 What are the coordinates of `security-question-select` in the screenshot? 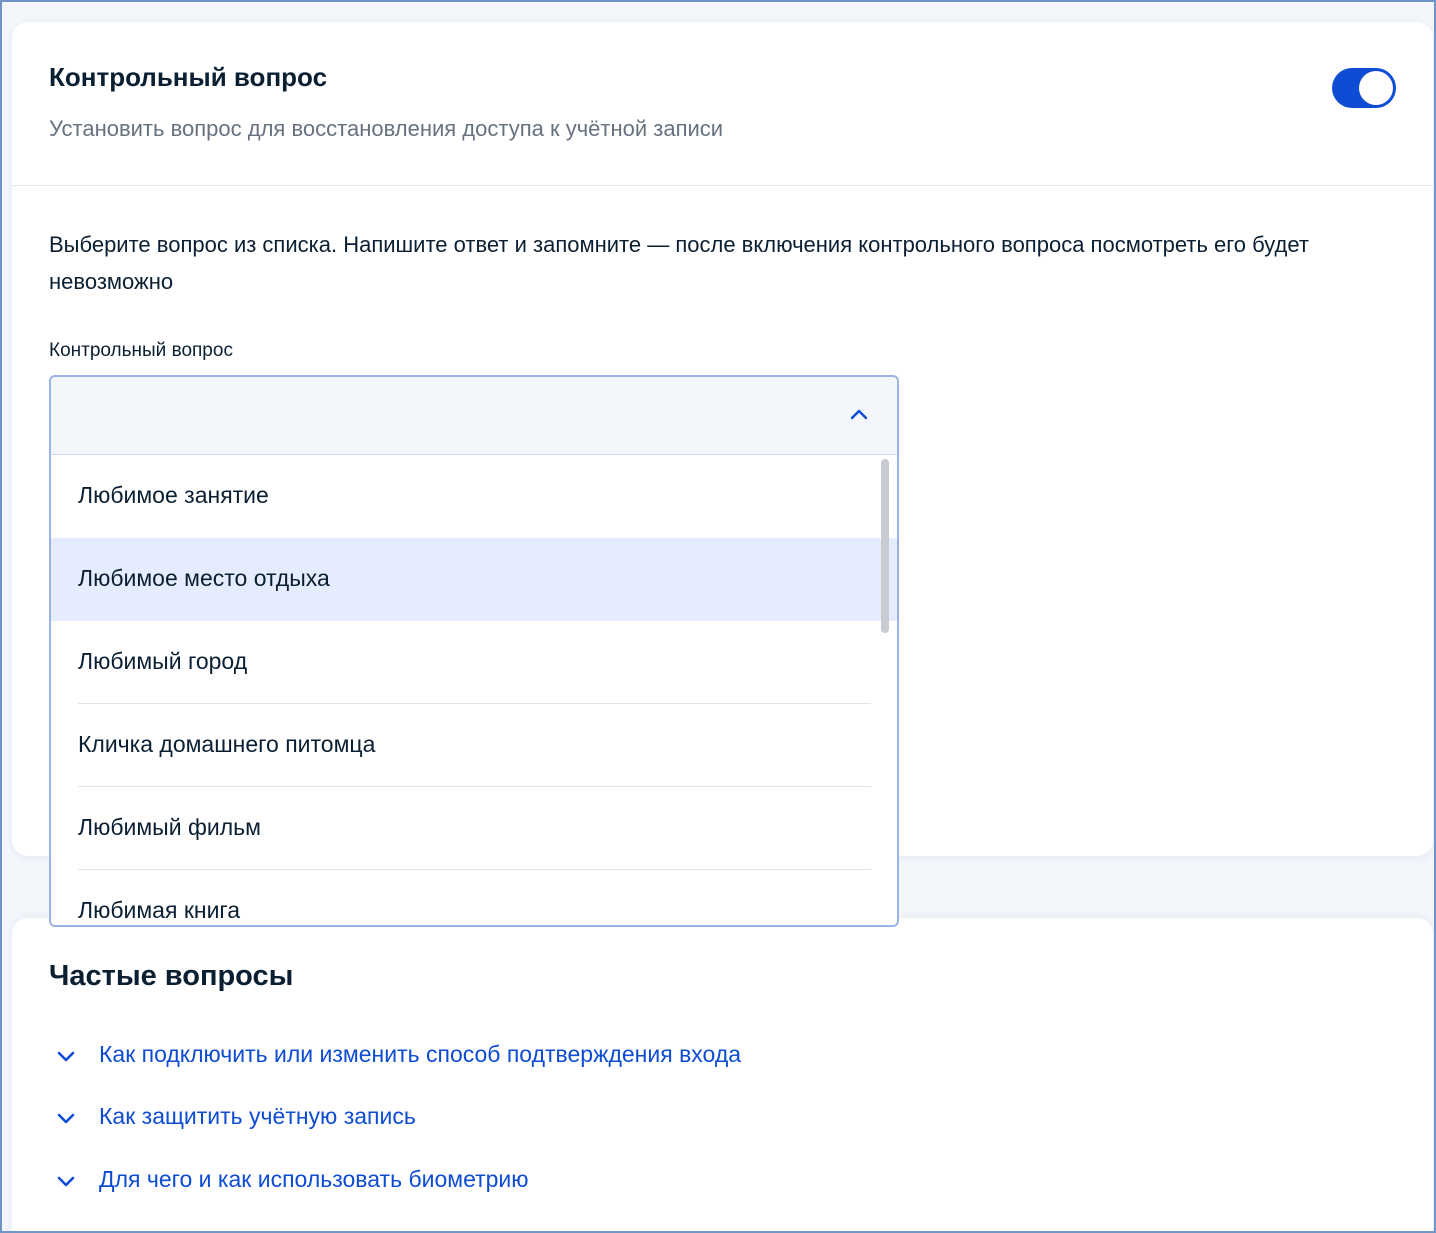 It's located at (474, 414).